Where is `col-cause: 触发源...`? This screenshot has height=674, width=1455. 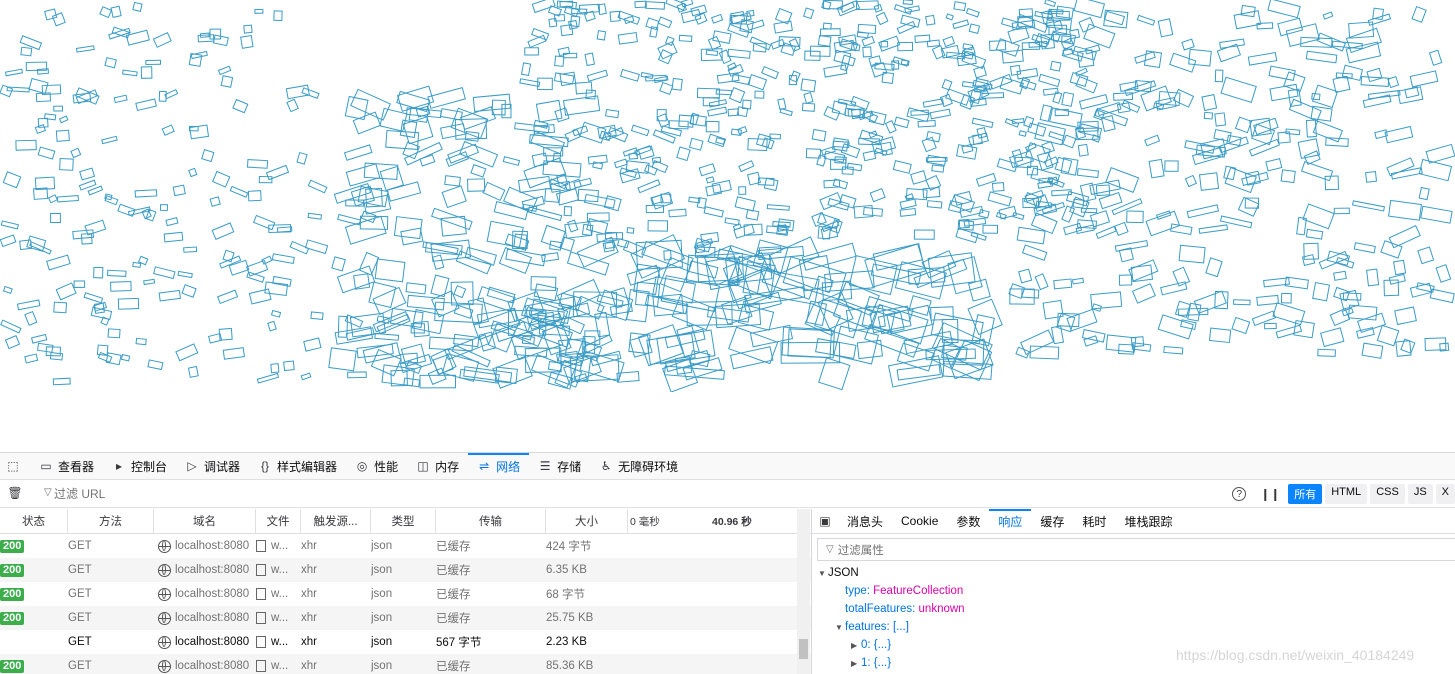 col-cause: 触发源... is located at coordinates (336, 521).